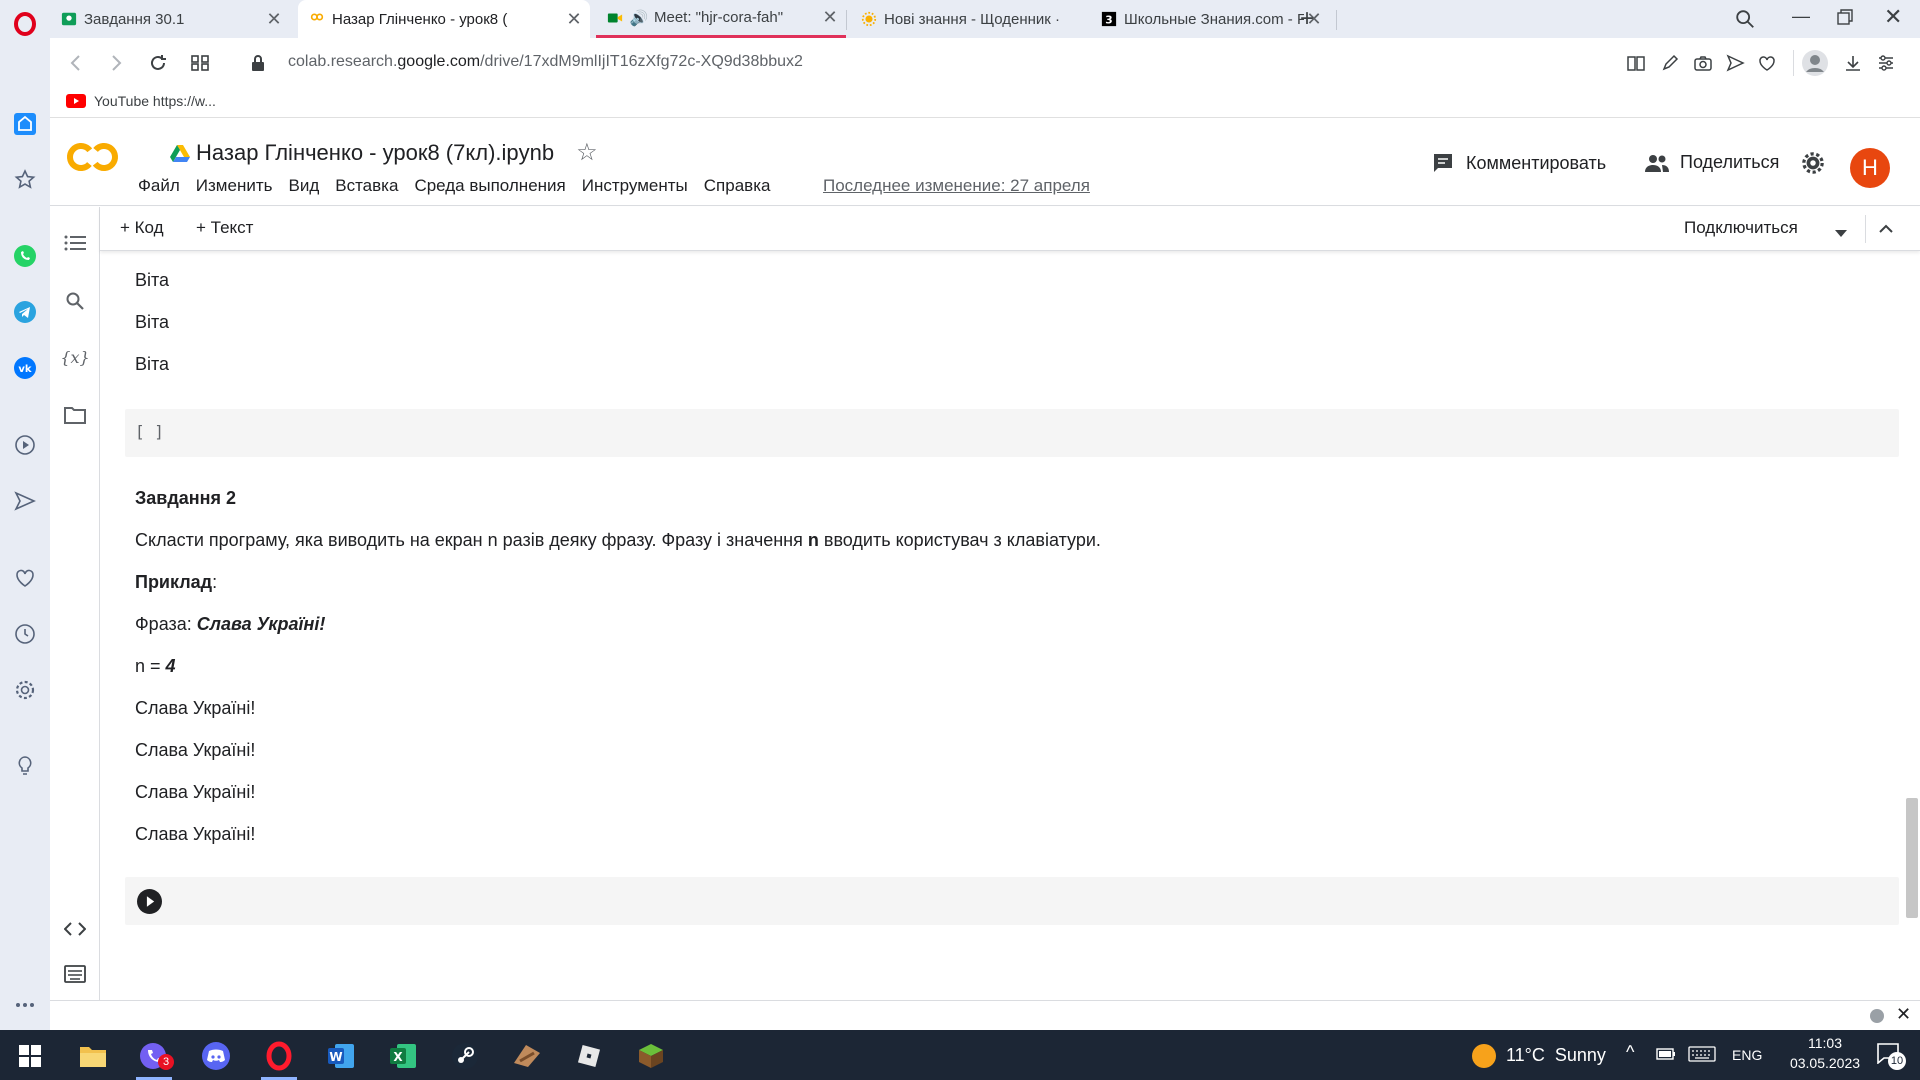  What do you see at coordinates (444, 19) in the screenshot?
I see `tab-colab: Назар Глінченко - урок8 ( ✕` at bounding box center [444, 19].